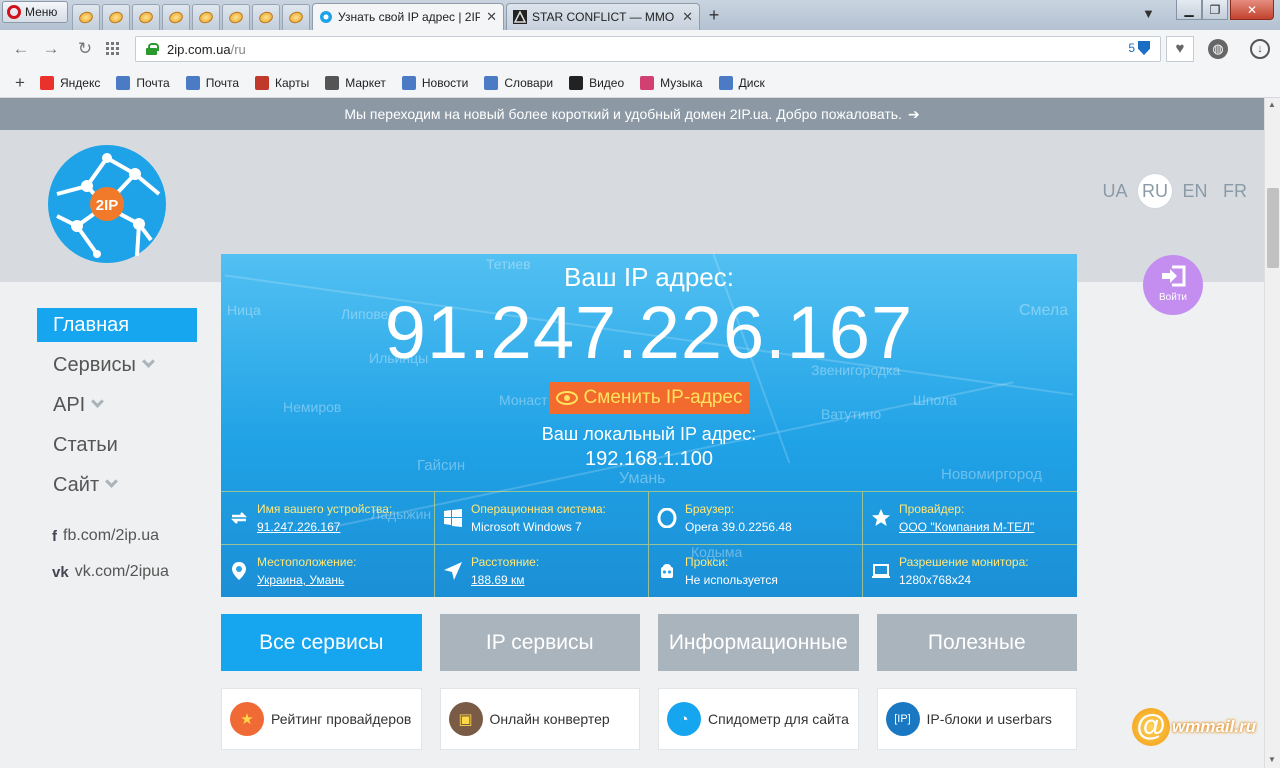 The image size is (1280, 768). What do you see at coordinates (1260, 49) in the screenshot?
I see `download-icon: ↓` at bounding box center [1260, 49].